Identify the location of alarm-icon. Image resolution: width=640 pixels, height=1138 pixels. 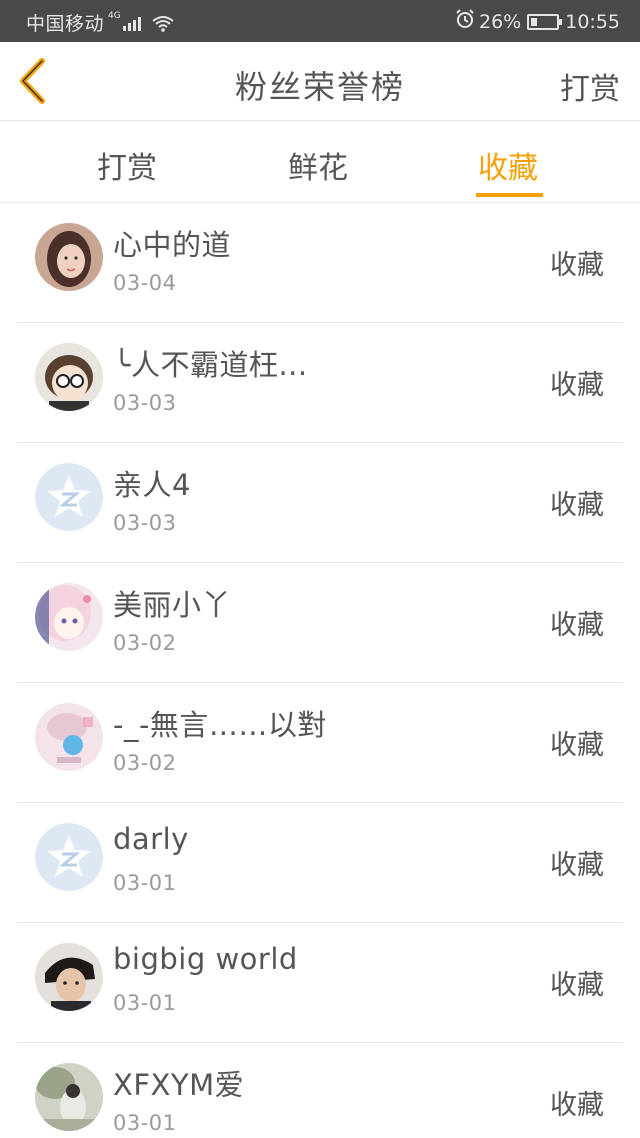
(465, 21).